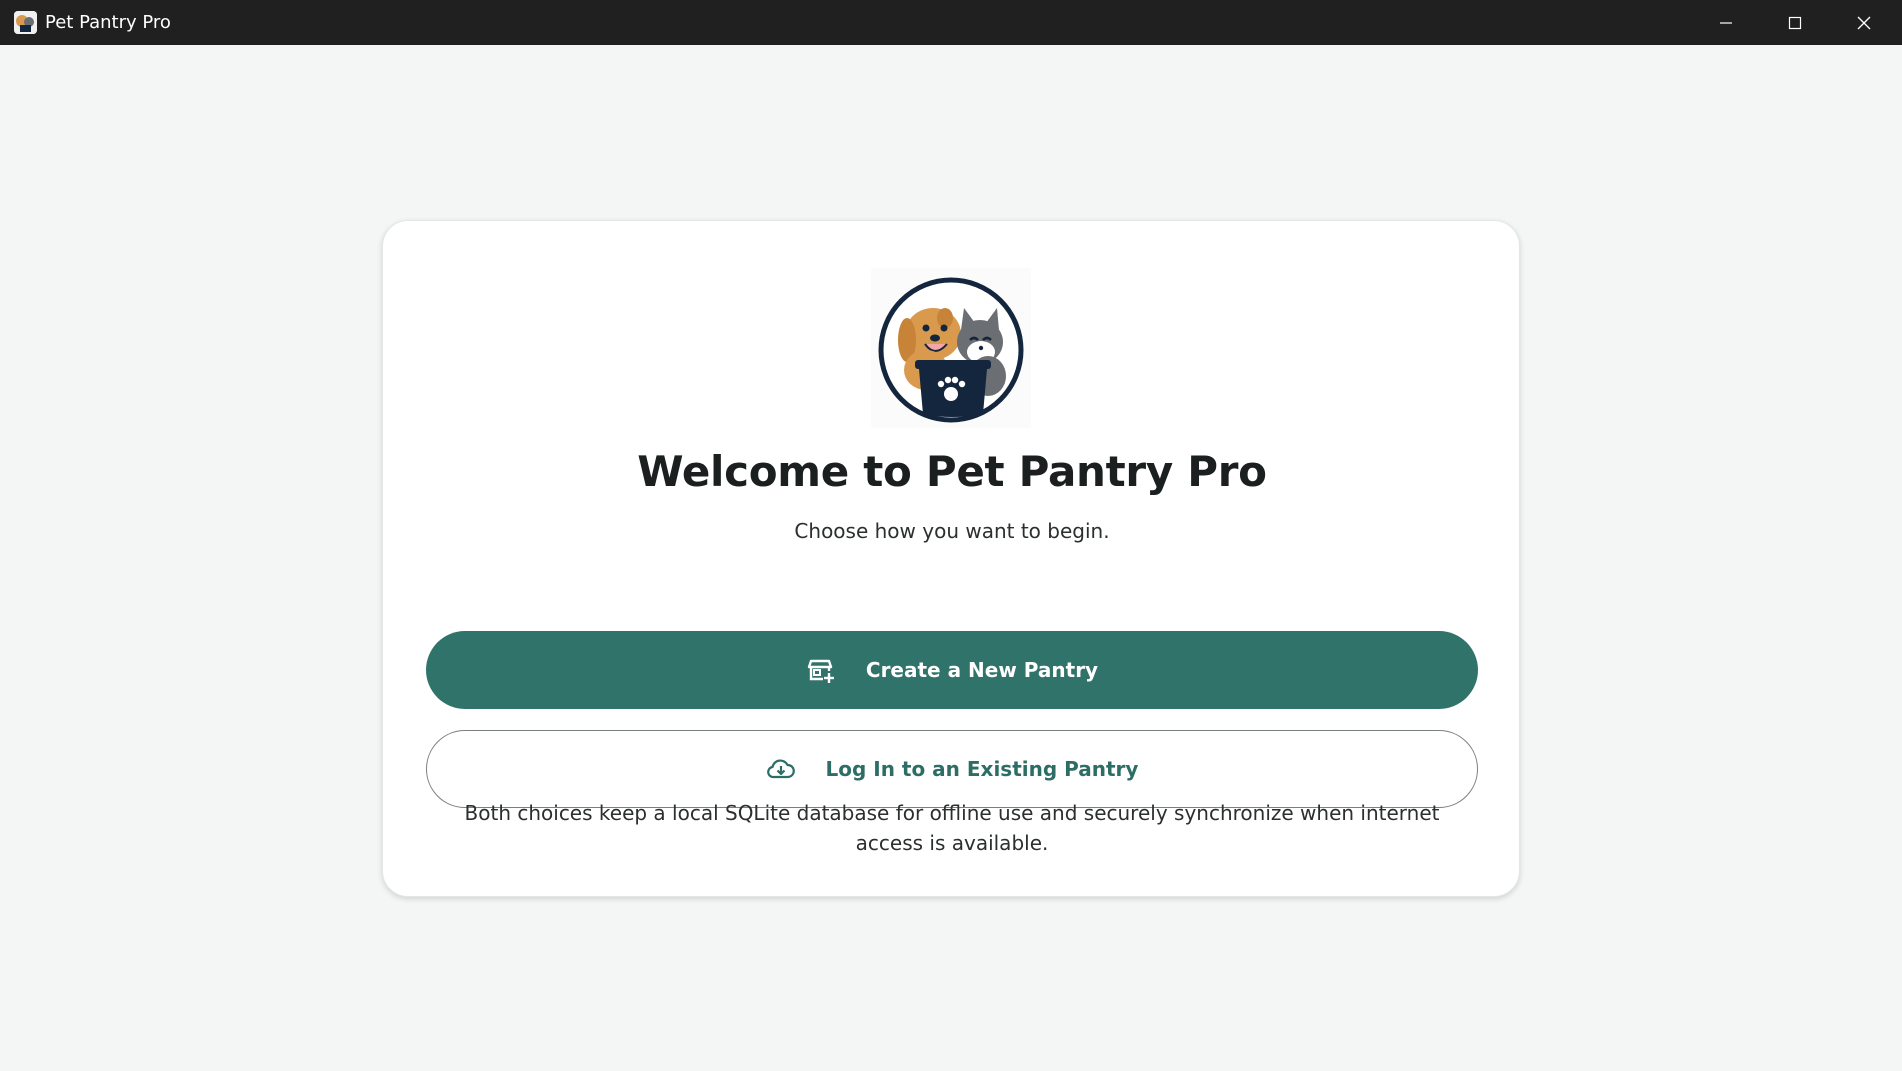 The image size is (1902, 1071). Describe the element at coordinates (25, 22) in the screenshot. I see `app-logo-icon` at that location.